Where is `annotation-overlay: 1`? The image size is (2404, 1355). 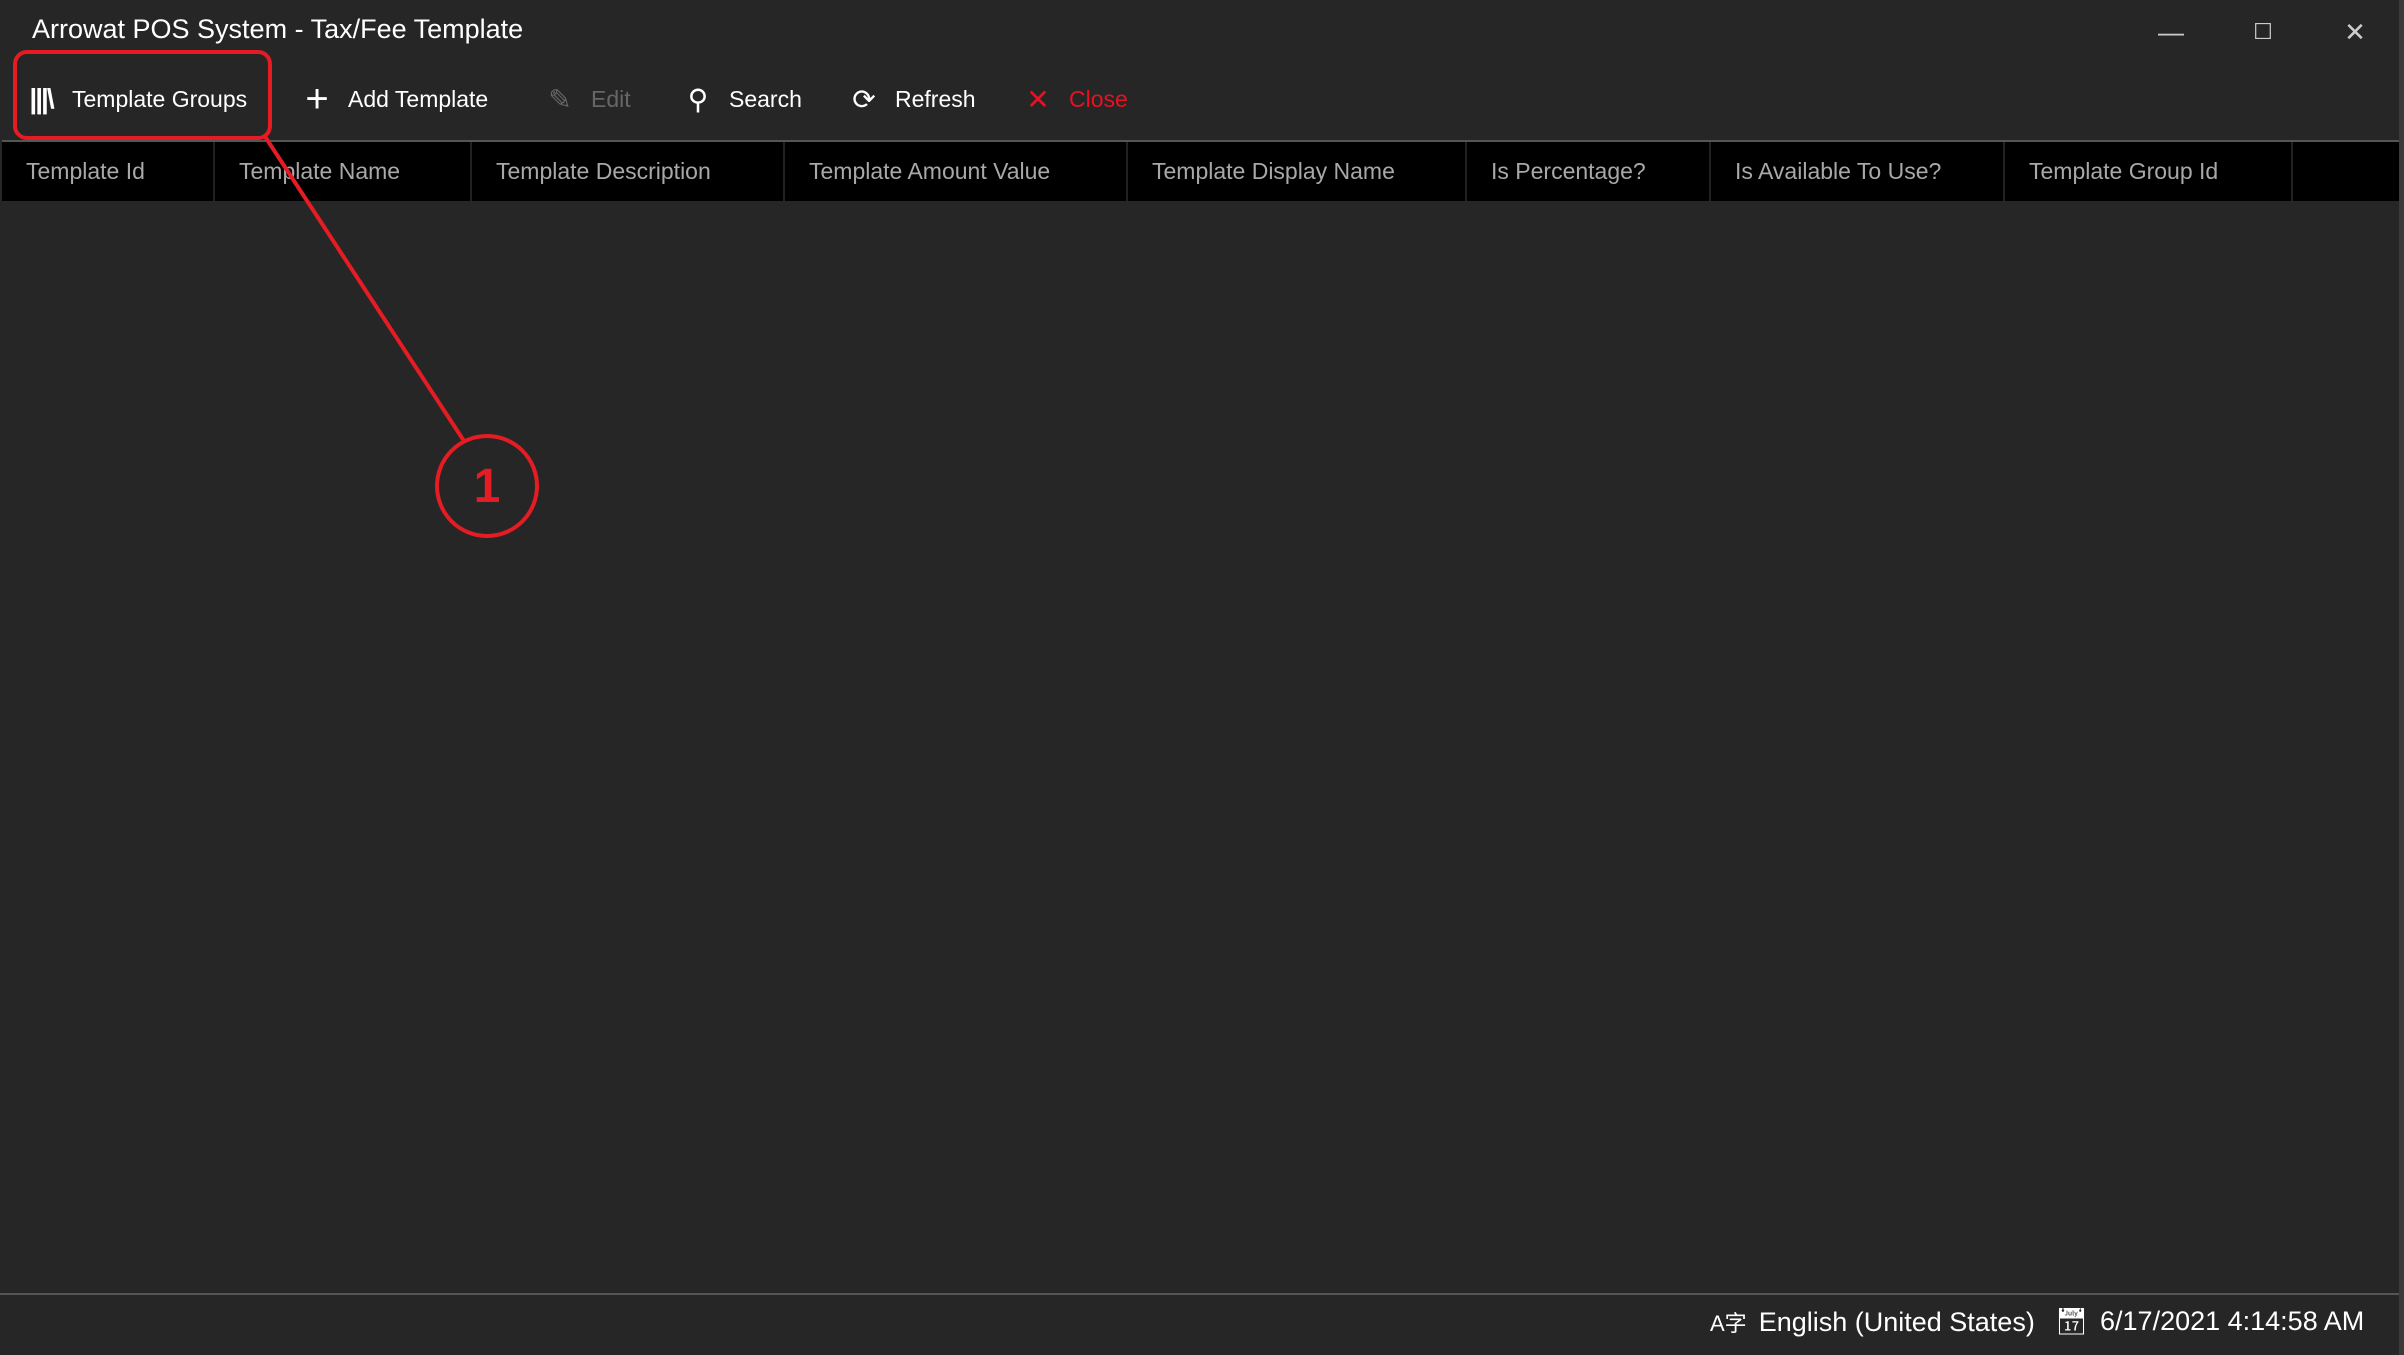
annotation-overlay: 1 is located at coordinates (276, 294).